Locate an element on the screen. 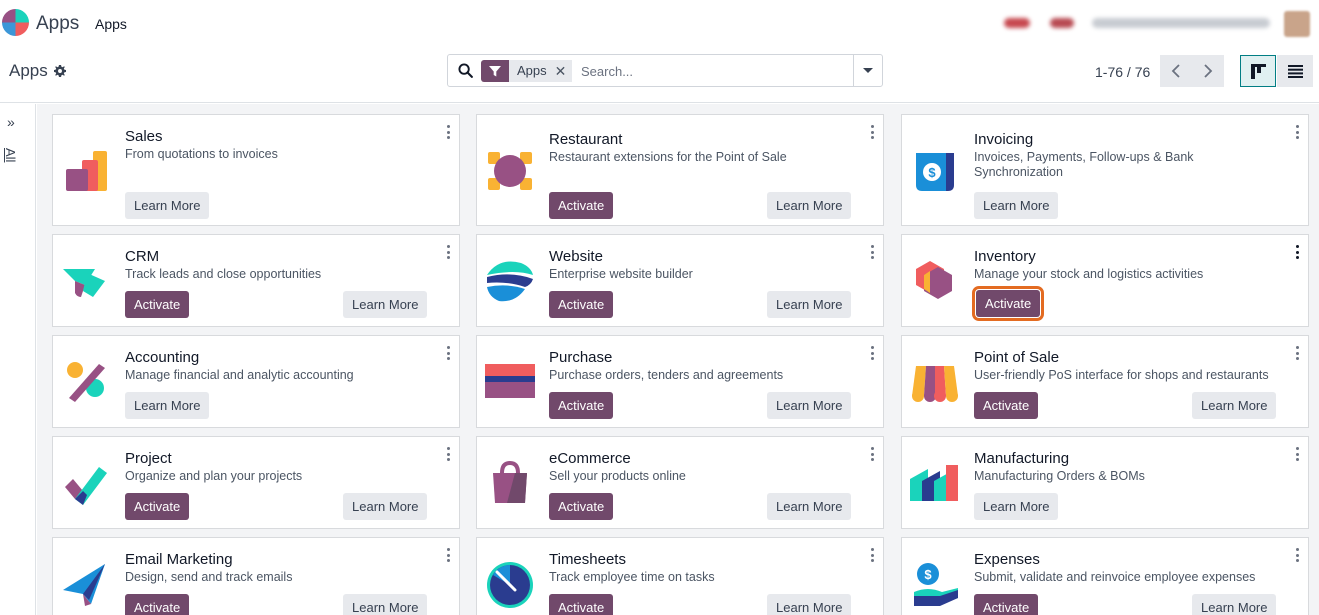 The image size is (1319, 615). category-all: All is located at coordinates (17, 158).